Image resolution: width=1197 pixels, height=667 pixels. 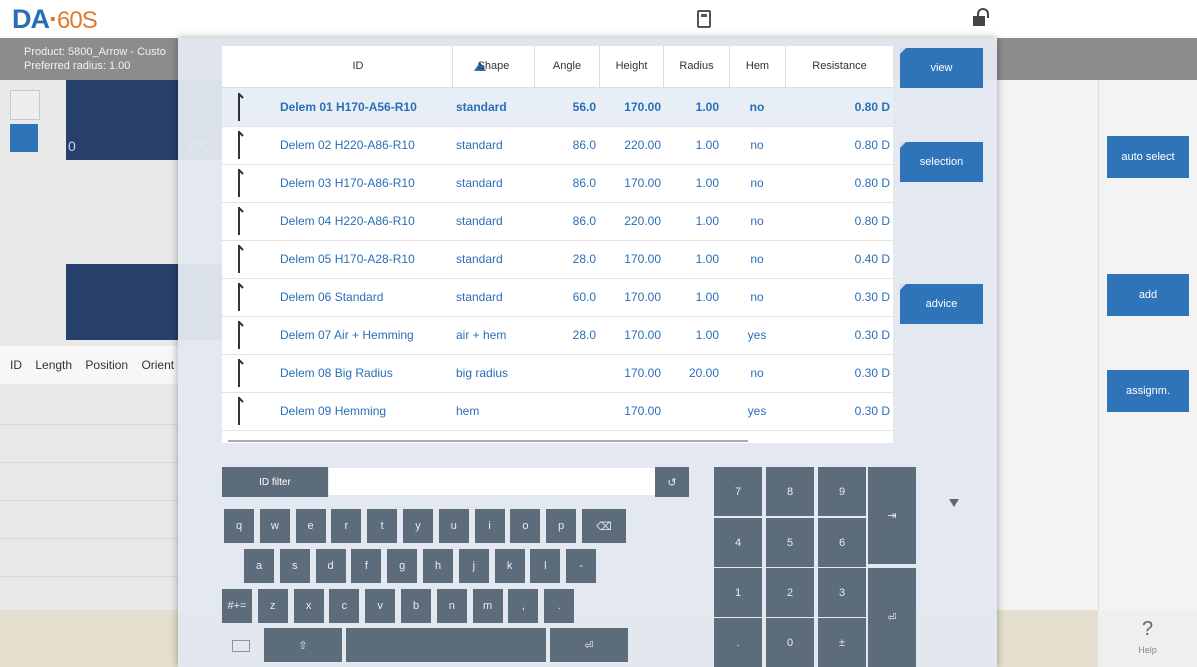 What do you see at coordinates (494, 481) in the screenshot?
I see `id-filter-input` at bounding box center [494, 481].